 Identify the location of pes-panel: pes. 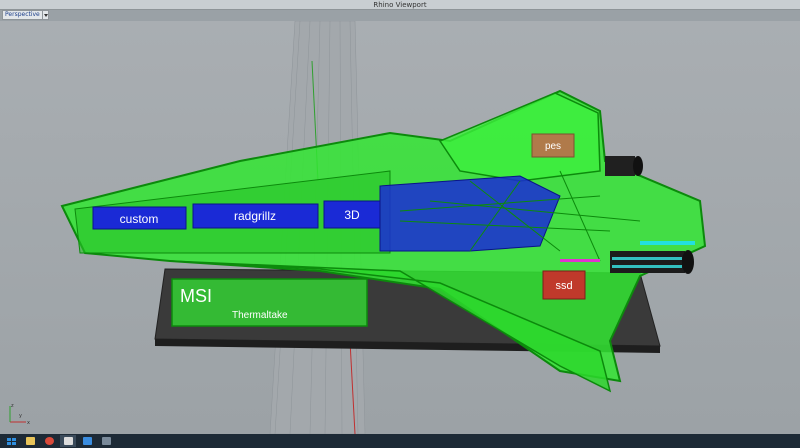
(553, 145).